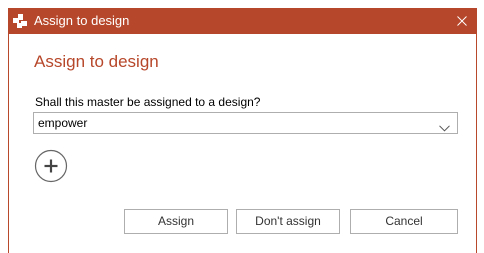 The image size is (484, 253). I want to click on close-icon, so click(462, 21).